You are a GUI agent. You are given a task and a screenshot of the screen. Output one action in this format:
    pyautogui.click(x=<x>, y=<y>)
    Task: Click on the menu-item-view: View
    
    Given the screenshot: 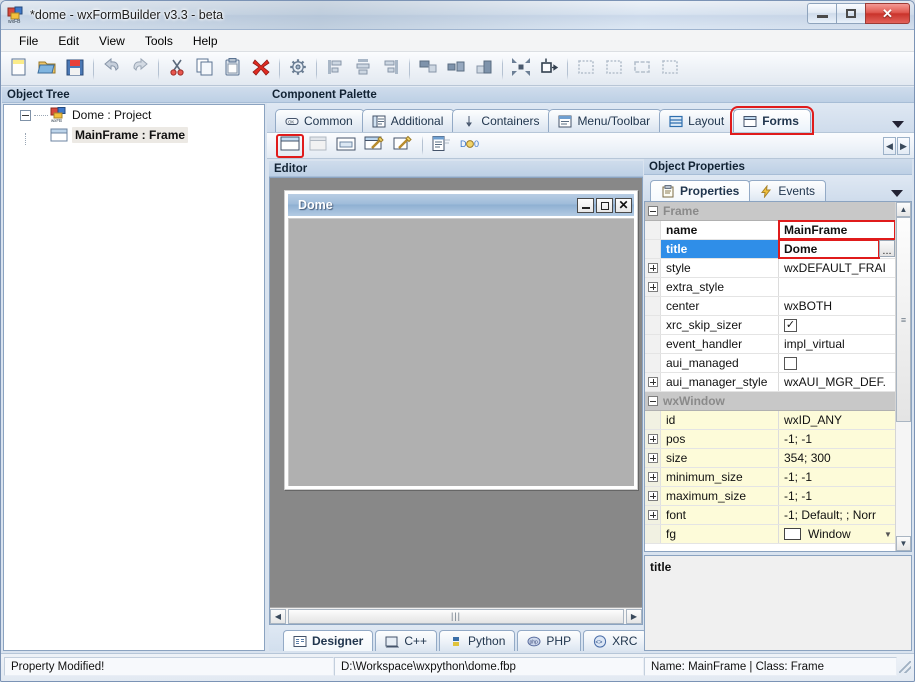 What is the action you would take?
    pyautogui.click(x=112, y=41)
    